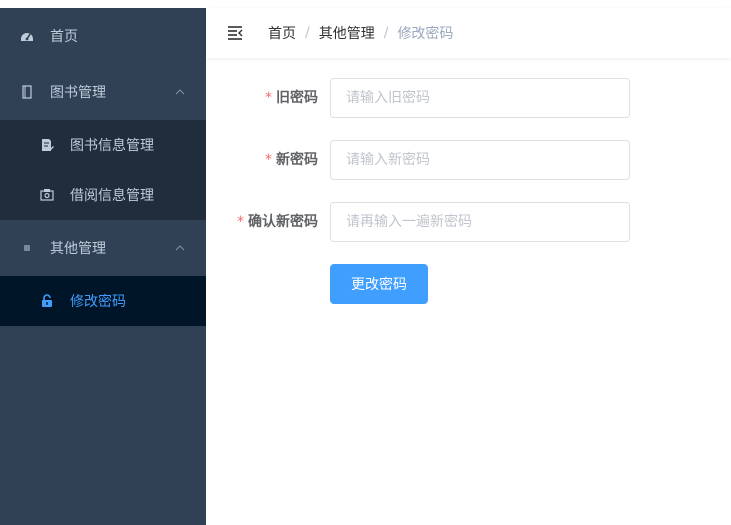 This screenshot has height=525, width=731. I want to click on old-password-label-text: 旧密码, so click(297, 98).